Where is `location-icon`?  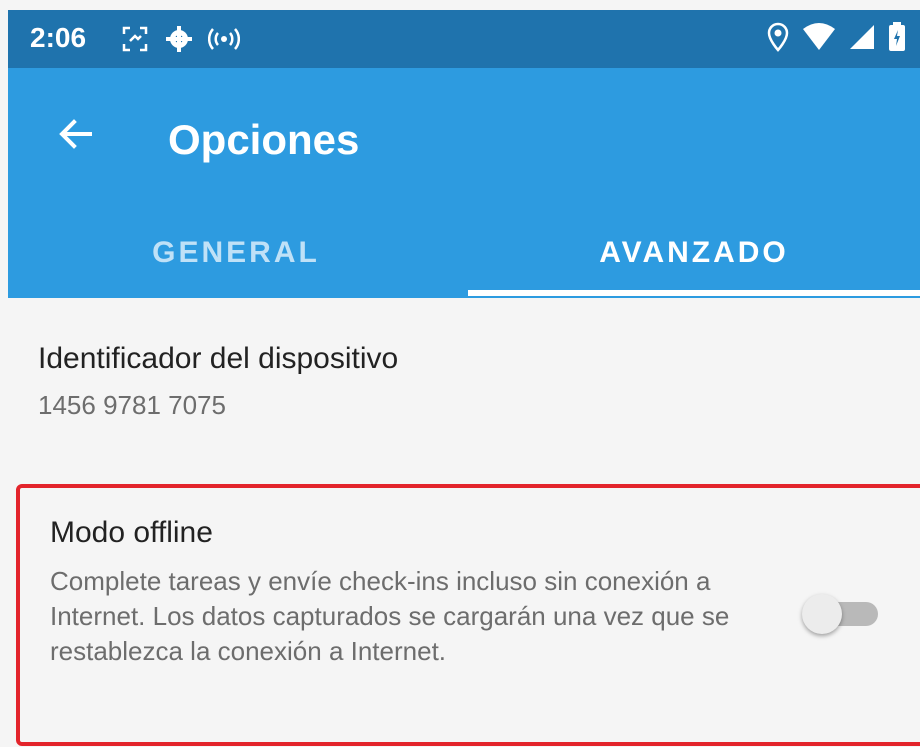
location-icon is located at coordinates (778, 39).